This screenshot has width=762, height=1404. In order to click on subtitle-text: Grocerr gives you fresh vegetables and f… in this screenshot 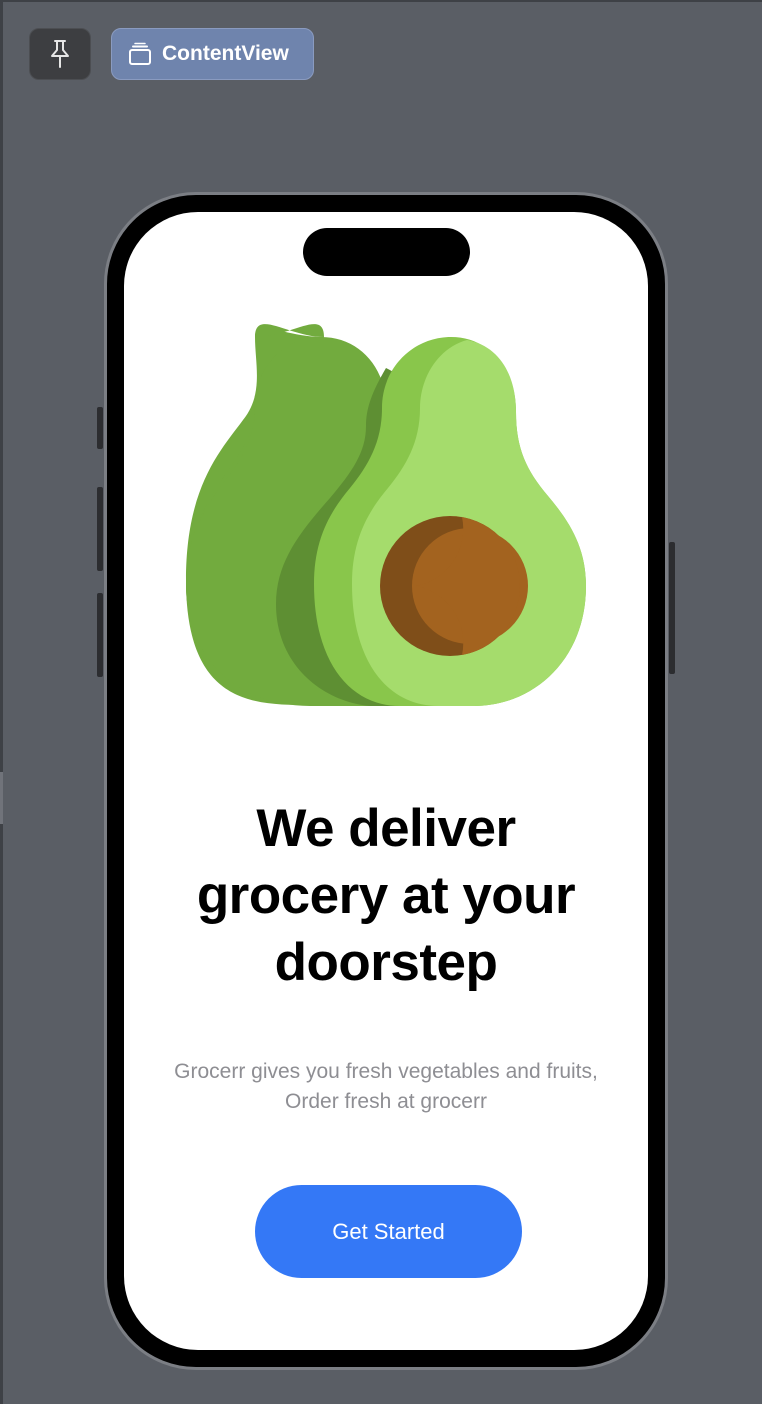, I will do `click(386, 1087)`.